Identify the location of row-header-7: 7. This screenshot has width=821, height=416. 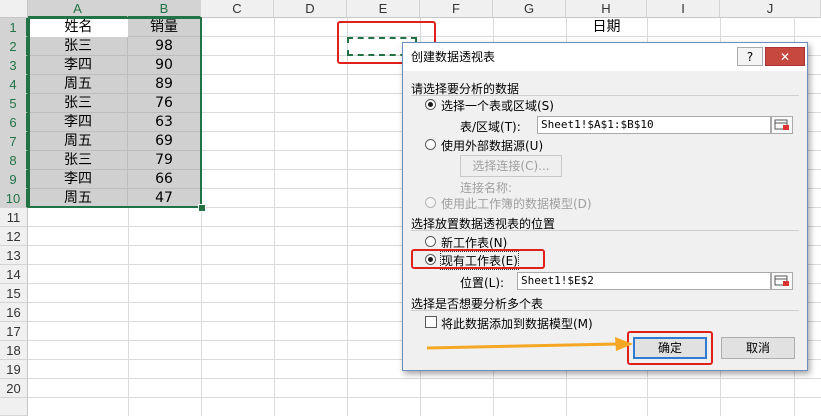
(14, 141).